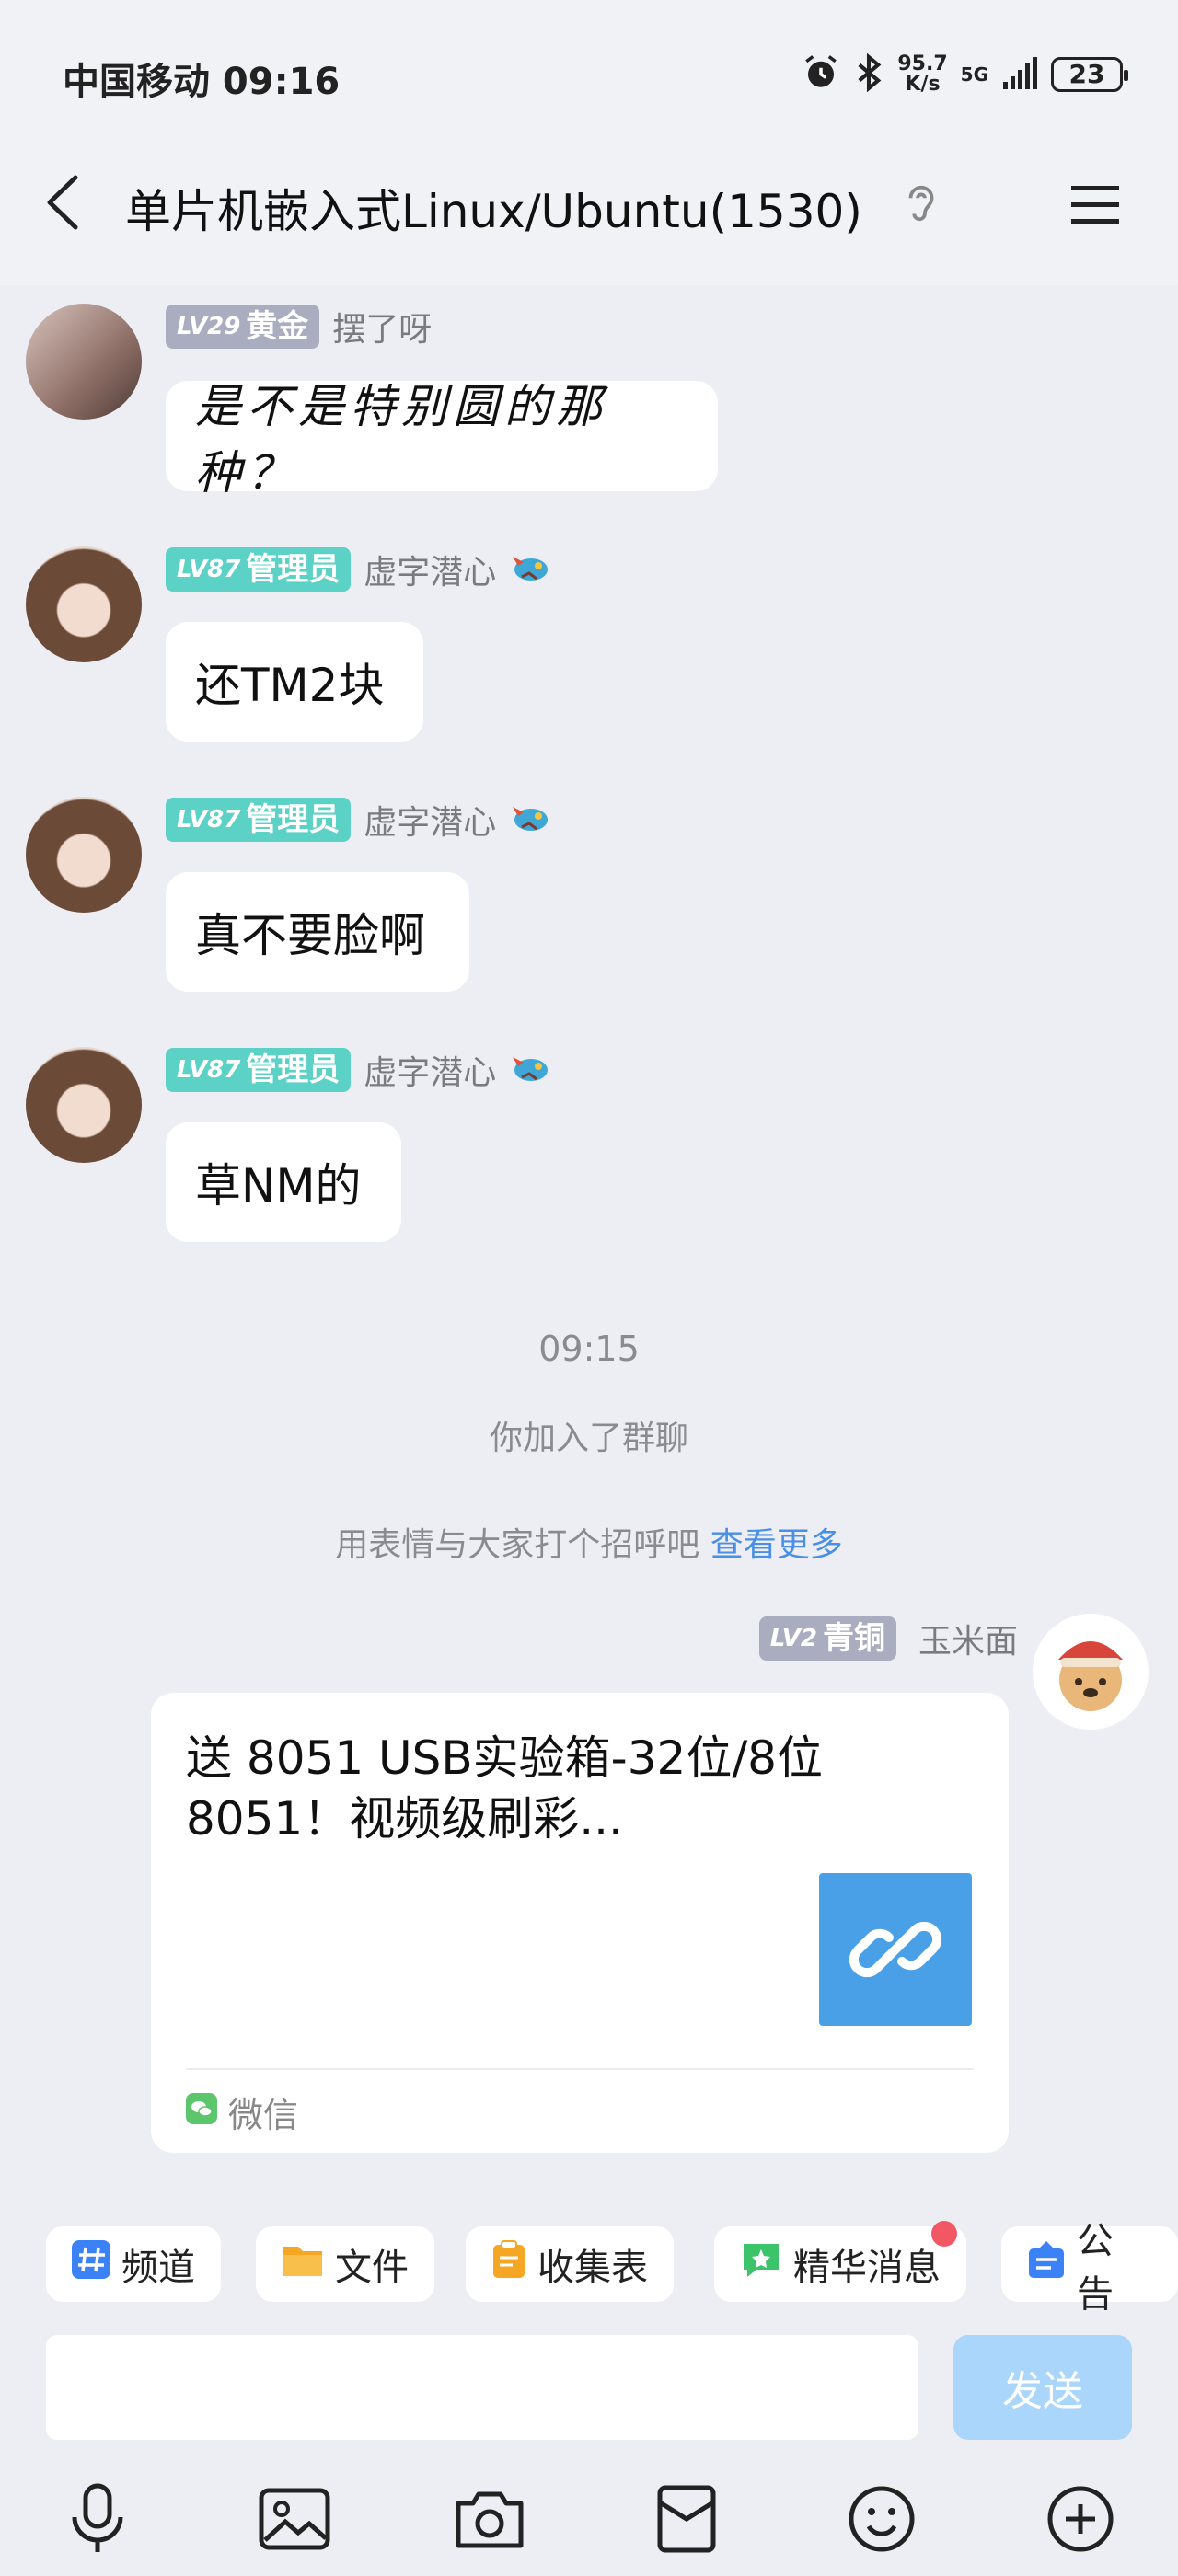 This screenshot has height=2576, width=1178. I want to click on message-bubble: 是不是特别圆的那种？, so click(442, 440).